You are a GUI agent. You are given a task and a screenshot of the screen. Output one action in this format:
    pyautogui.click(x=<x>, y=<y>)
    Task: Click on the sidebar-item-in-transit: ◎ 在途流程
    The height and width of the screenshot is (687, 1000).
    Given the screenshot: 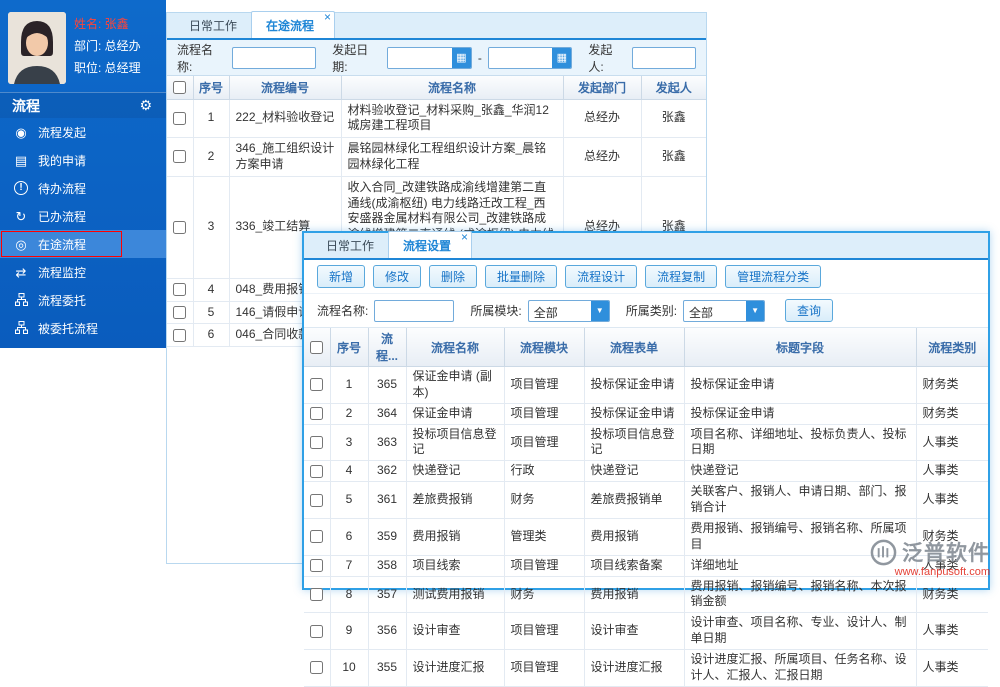 What is the action you would take?
    pyautogui.click(x=83, y=244)
    